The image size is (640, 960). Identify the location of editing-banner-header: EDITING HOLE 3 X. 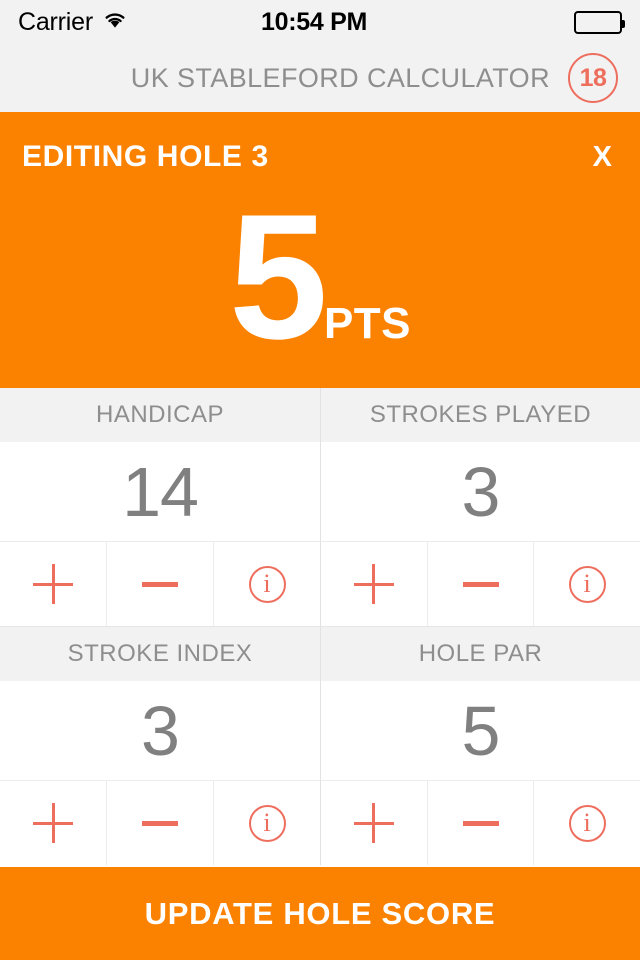
(320, 143).